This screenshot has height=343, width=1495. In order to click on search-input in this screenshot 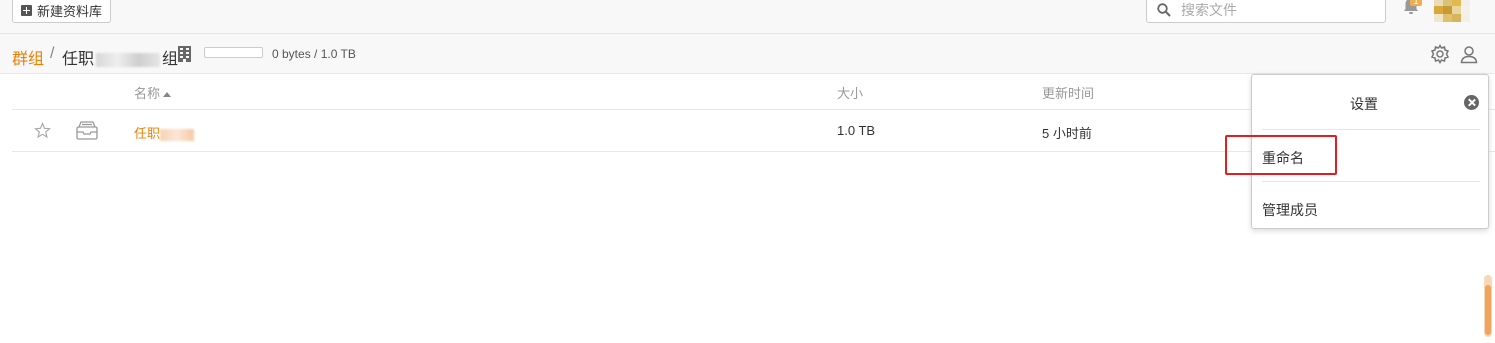, I will do `click(1276, 10)`.